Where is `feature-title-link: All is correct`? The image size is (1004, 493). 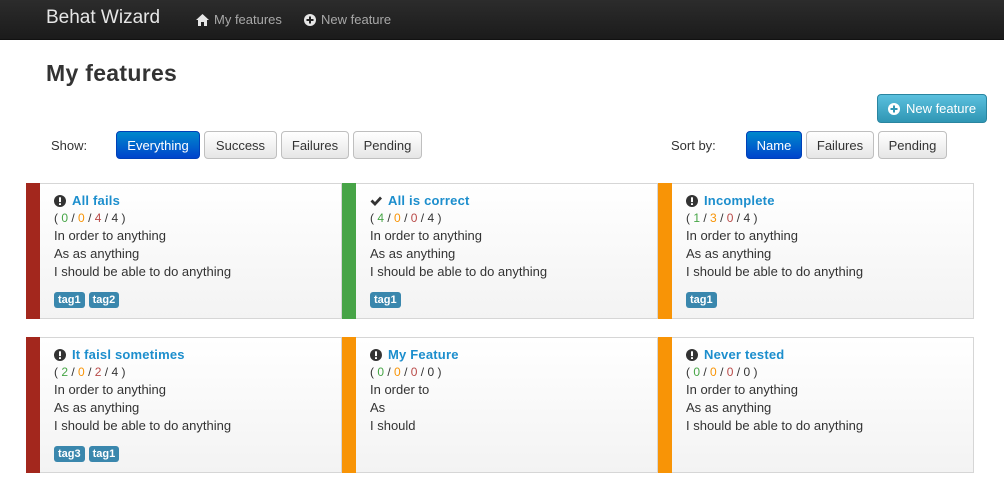
feature-title-link: All is correct is located at coordinates (509, 200).